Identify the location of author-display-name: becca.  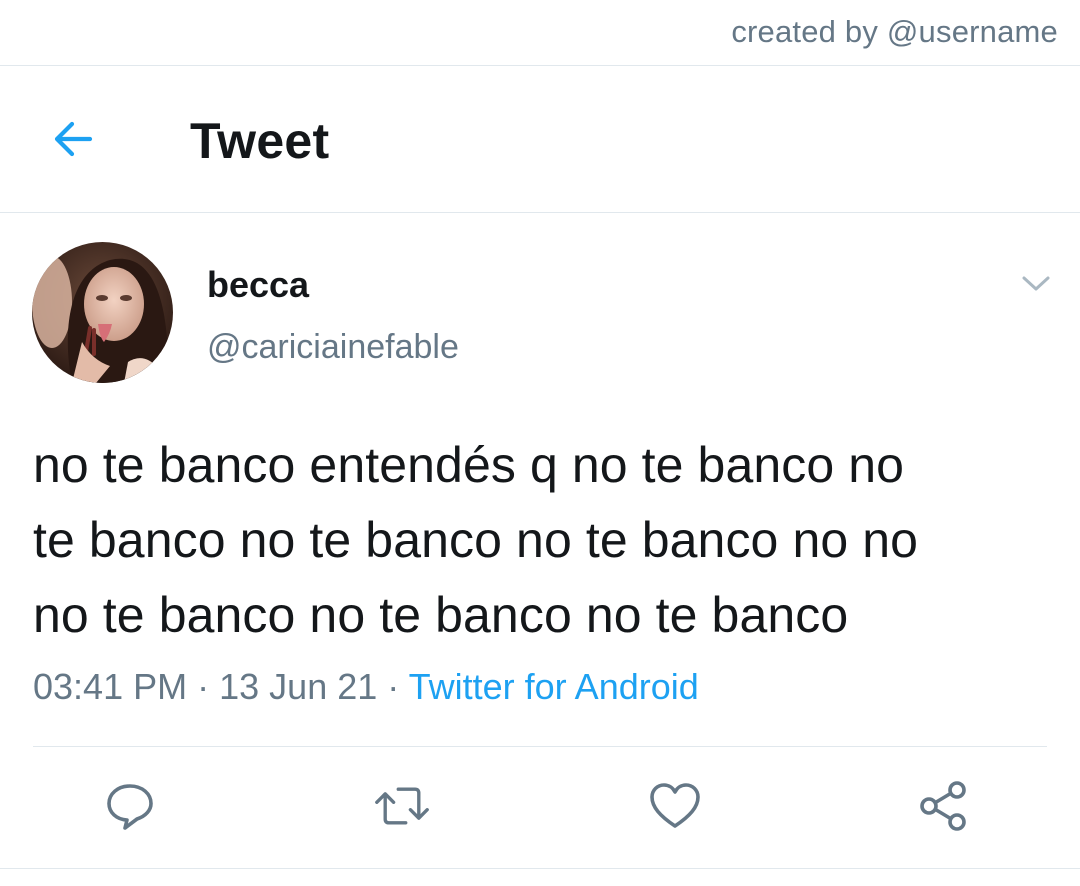
(258, 285).